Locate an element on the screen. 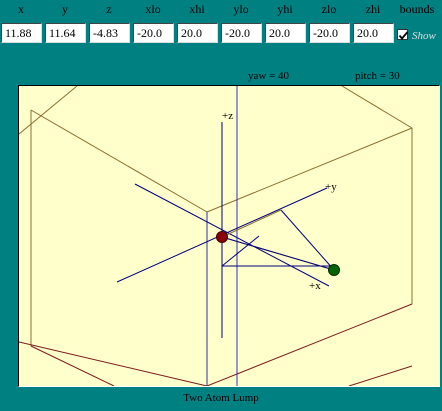 The height and width of the screenshot is (411, 442). zhi-field: 20.0 is located at coordinates (373, 33).